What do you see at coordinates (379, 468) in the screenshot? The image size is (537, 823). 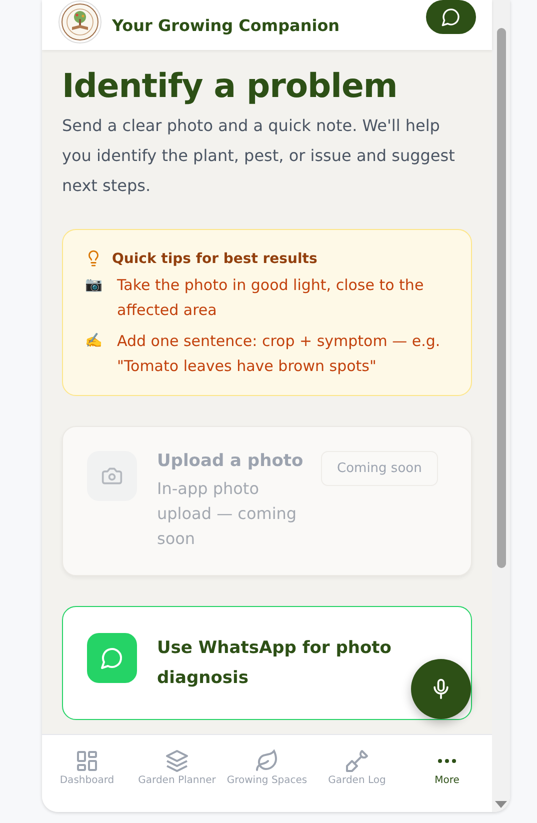 I see `coming-soon-badge: Coming soon` at bounding box center [379, 468].